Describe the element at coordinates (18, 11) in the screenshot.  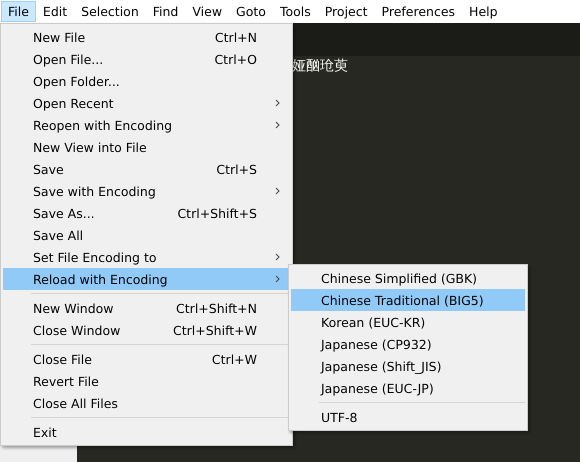
I see `menu-bar-item: File` at that location.